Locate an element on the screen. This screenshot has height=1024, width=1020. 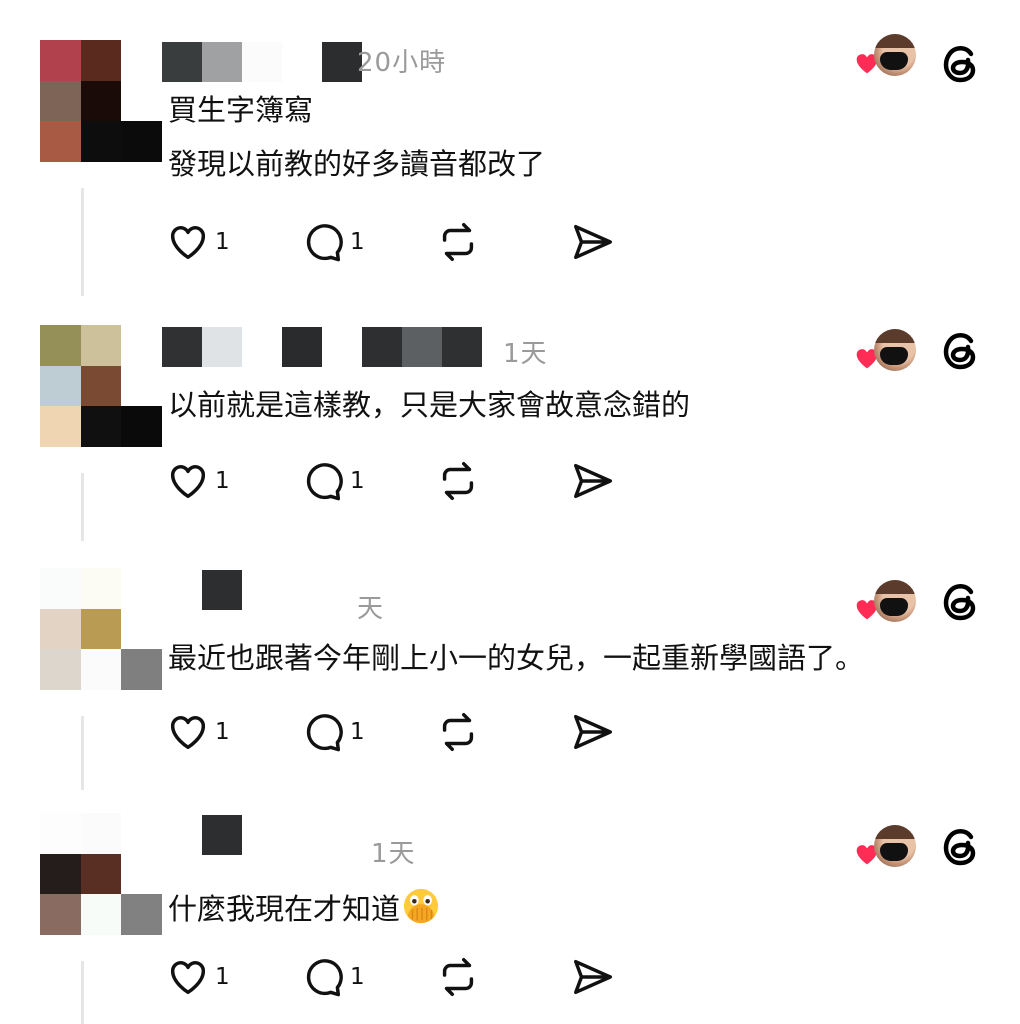
post-text: 什麼我現在才知道 is located at coordinates (284, 909).